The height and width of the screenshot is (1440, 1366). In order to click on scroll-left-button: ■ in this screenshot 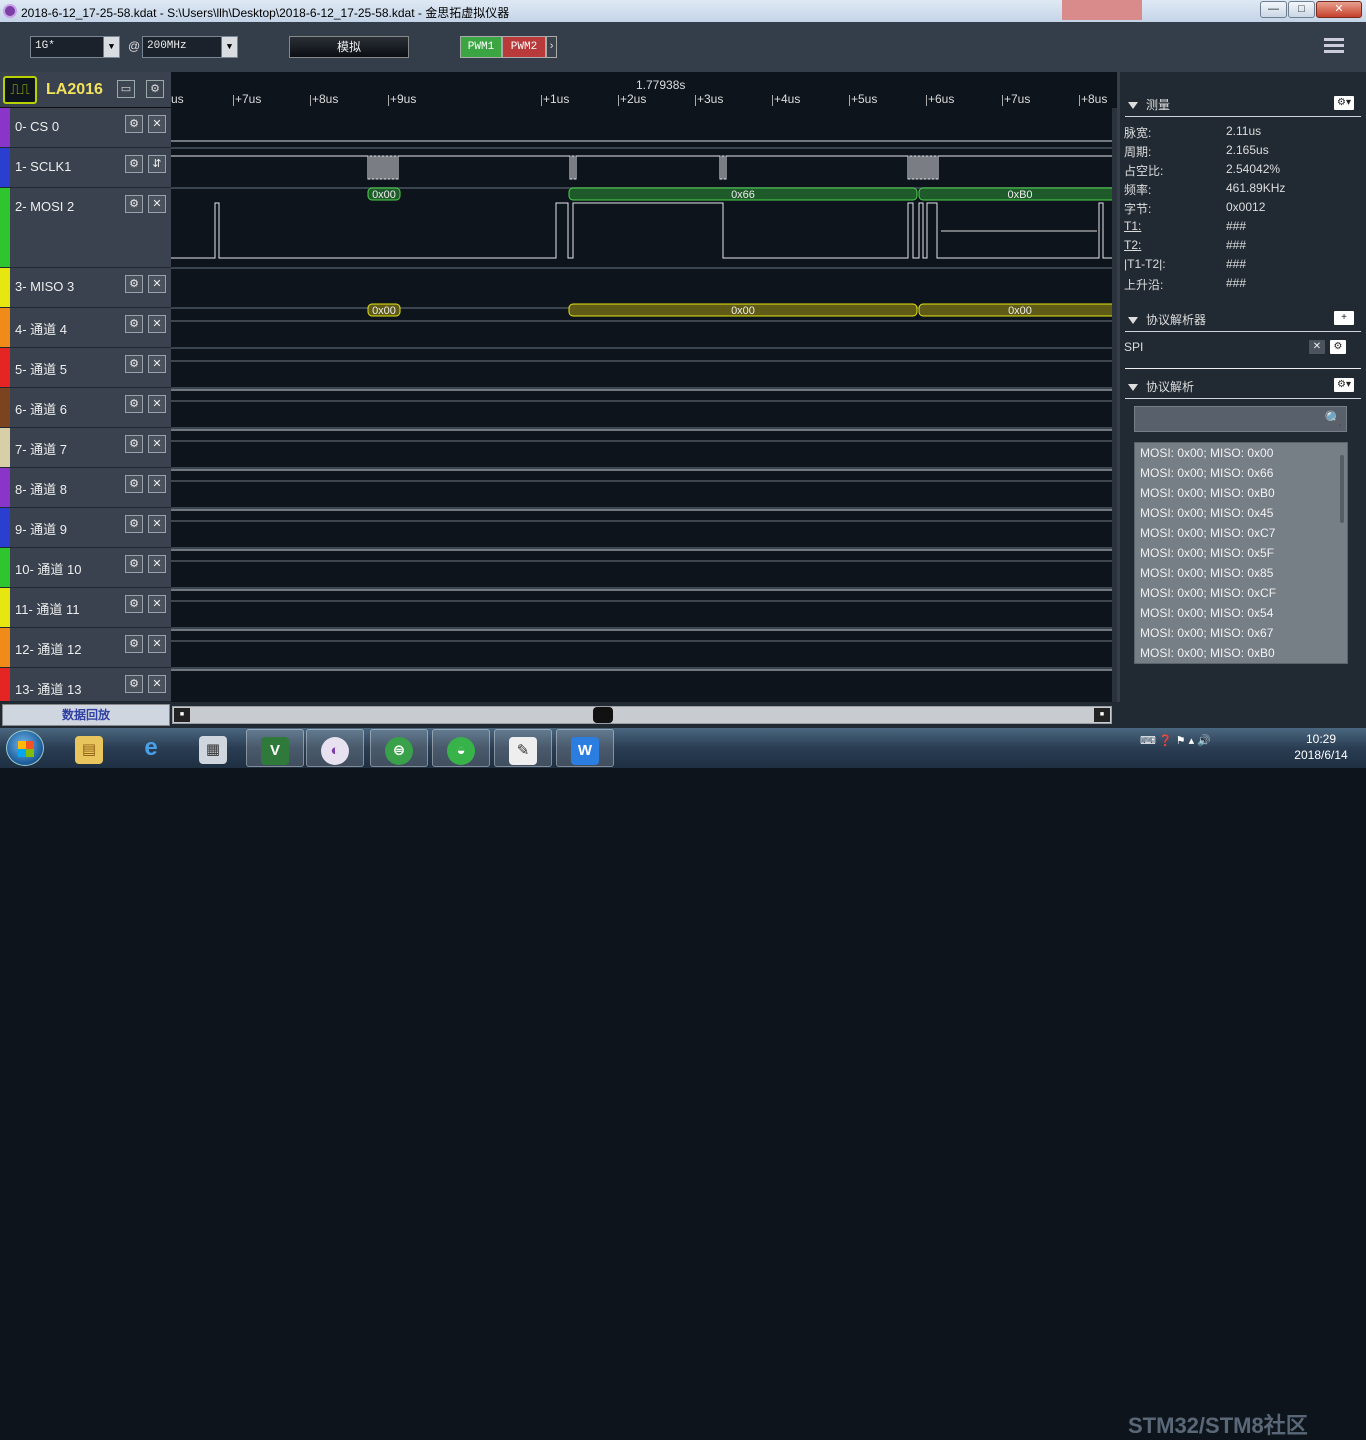, I will do `click(182, 715)`.